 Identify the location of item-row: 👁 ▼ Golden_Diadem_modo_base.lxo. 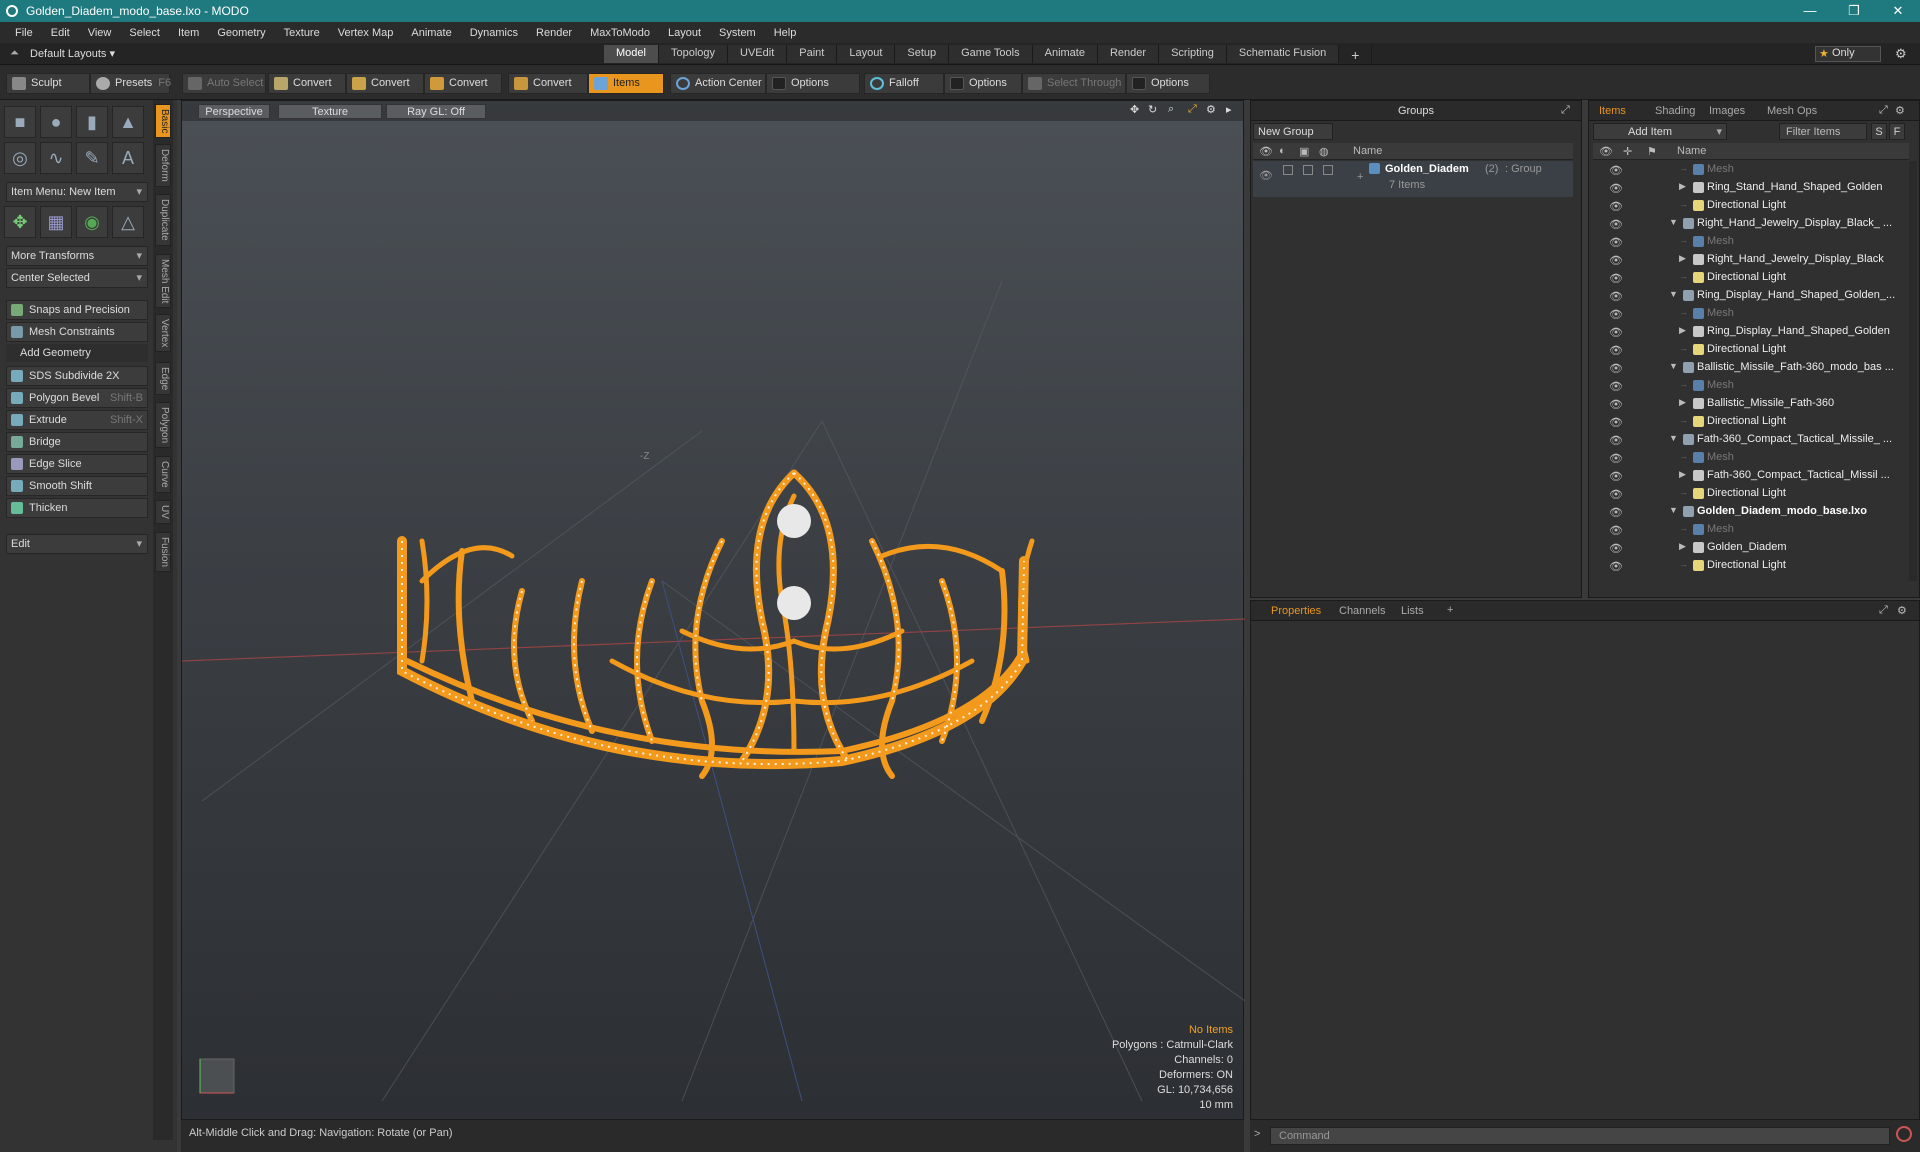
(1758, 512).